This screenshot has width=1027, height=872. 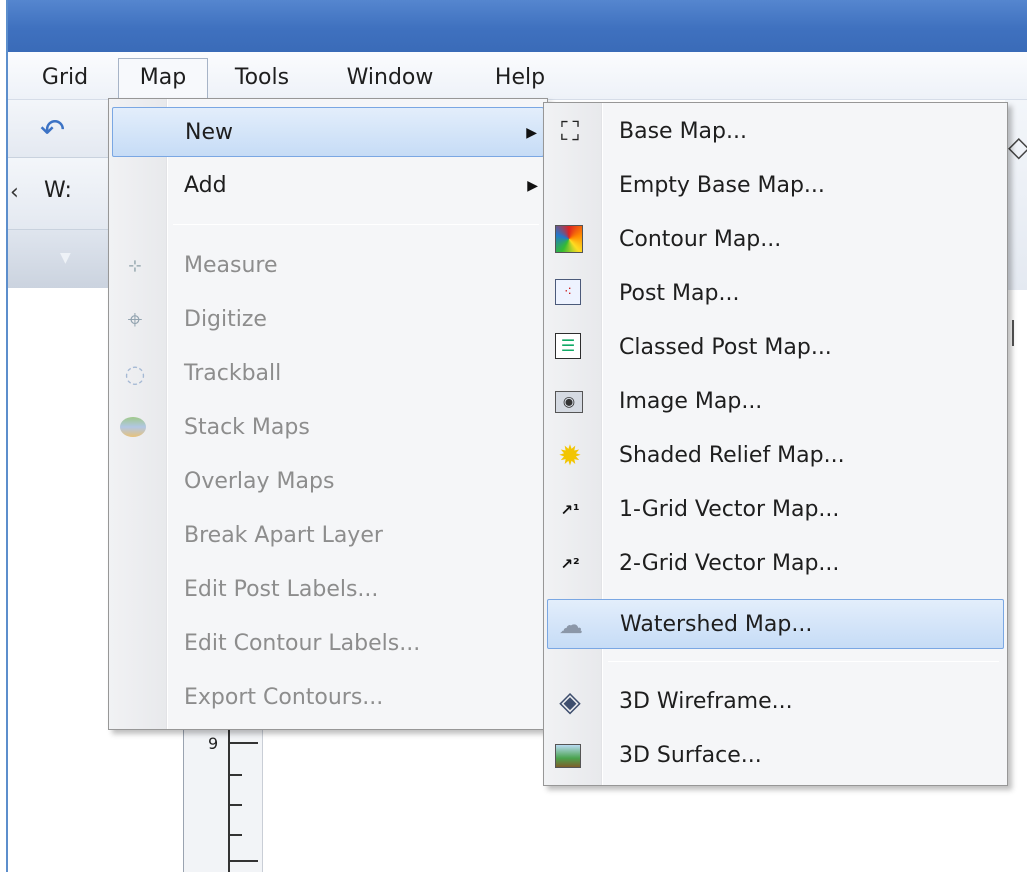 What do you see at coordinates (569, 239) in the screenshot?
I see `contour-map-icon` at bounding box center [569, 239].